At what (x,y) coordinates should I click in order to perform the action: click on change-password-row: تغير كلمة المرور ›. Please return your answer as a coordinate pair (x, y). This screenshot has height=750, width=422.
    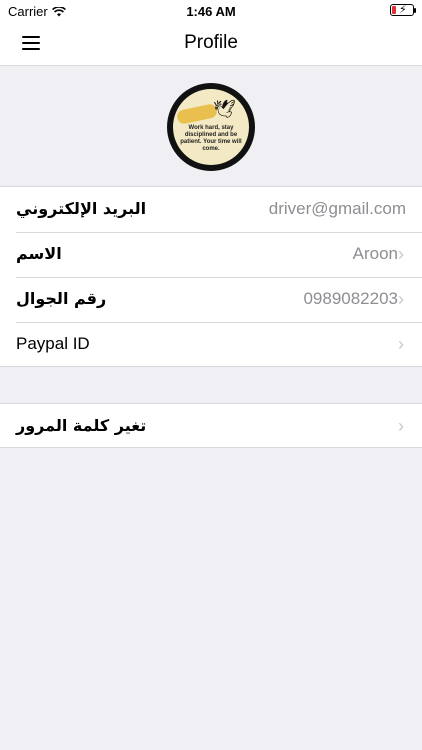
    Looking at the image, I should click on (211, 426).